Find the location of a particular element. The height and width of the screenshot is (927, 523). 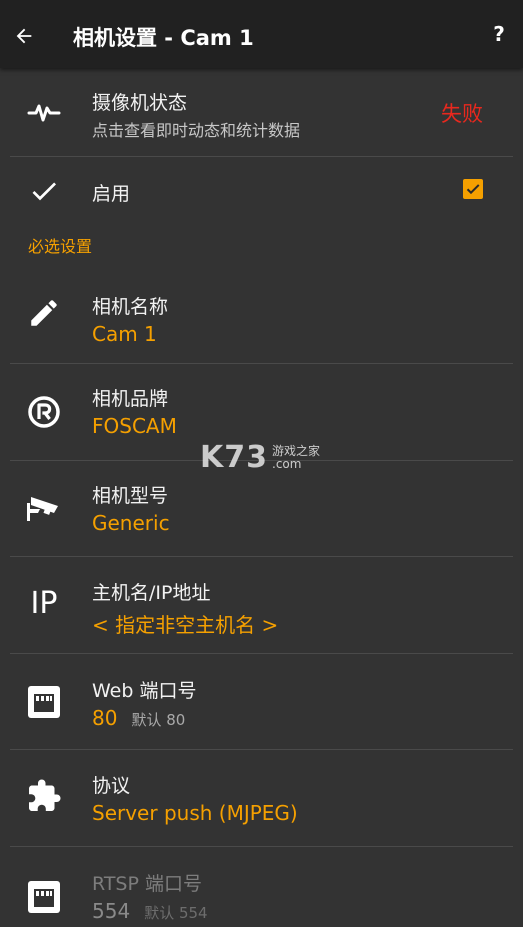

status-badge: 失败 is located at coordinates (462, 114).